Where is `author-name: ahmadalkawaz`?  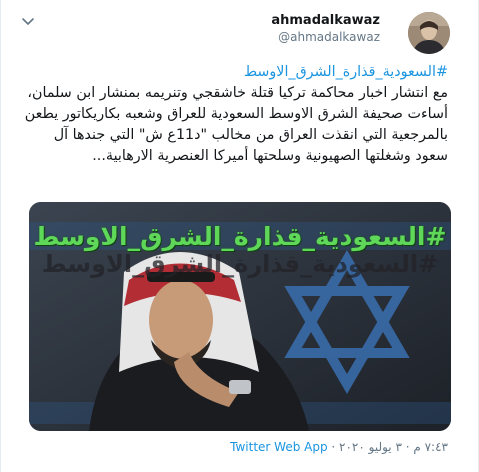 author-name: ahmadalkawaz is located at coordinates (325, 20).